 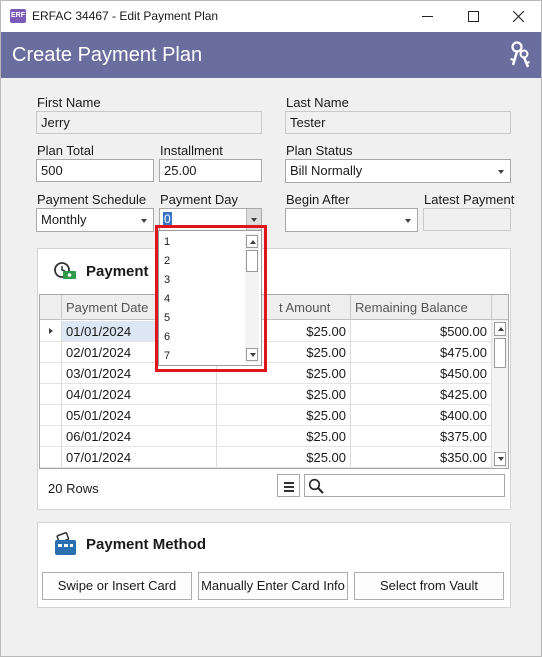 What do you see at coordinates (92, 199) in the screenshot?
I see `payment-schedule-label: Payment Schedule` at bounding box center [92, 199].